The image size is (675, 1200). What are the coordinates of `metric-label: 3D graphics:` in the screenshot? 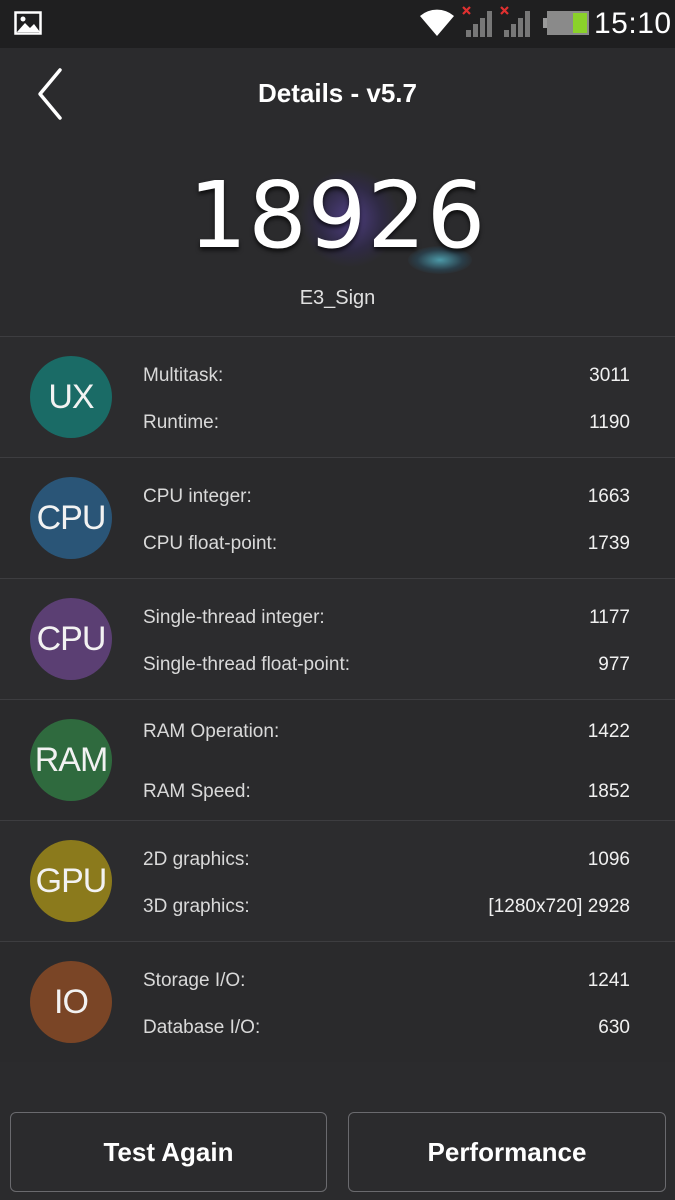 It's located at (196, 906).